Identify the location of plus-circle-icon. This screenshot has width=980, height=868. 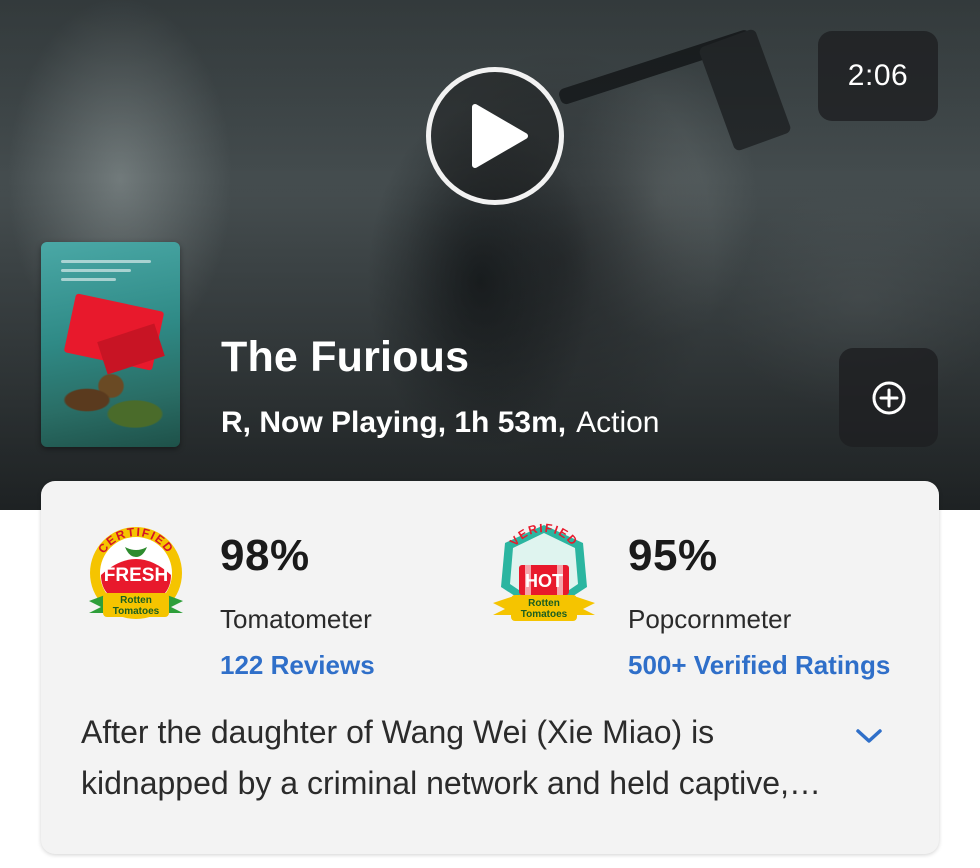
(888, 397).